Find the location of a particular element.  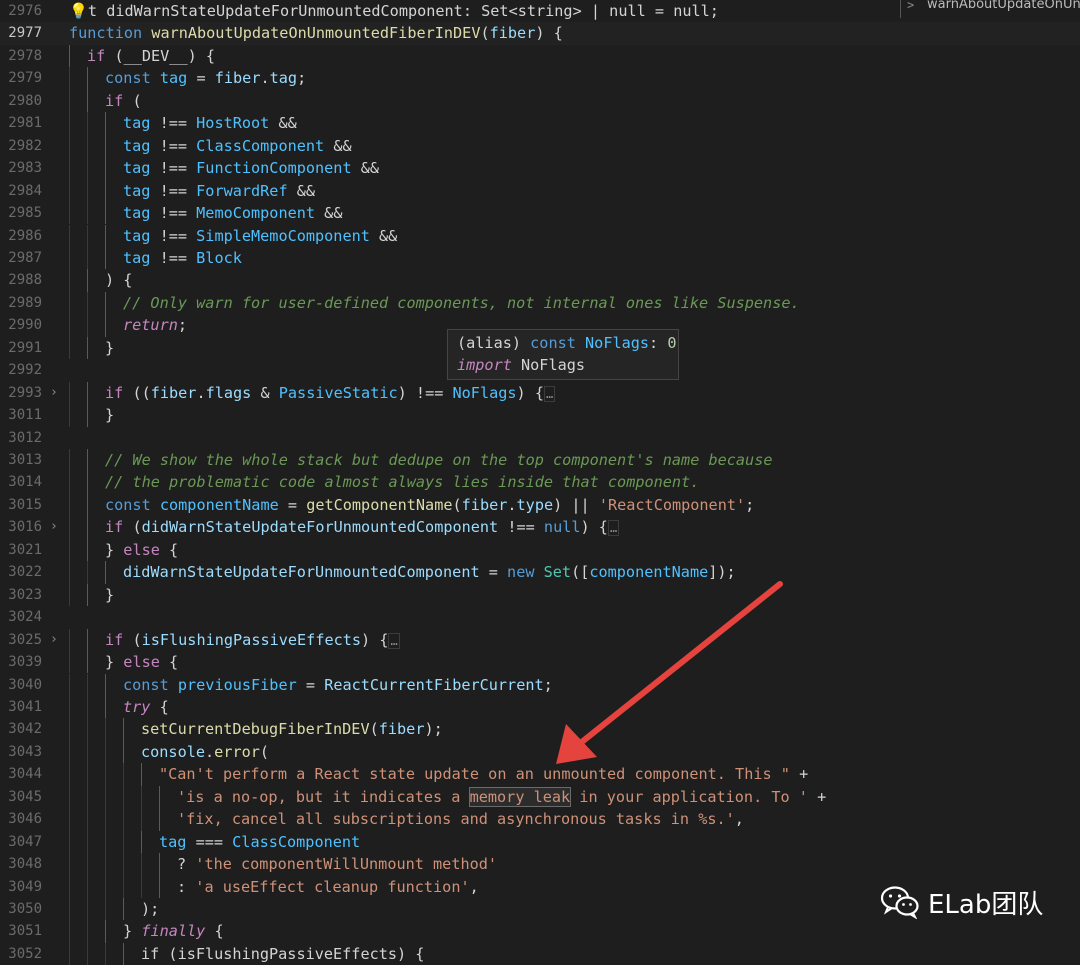

code-token: tag is located at coordinates (137, 168).